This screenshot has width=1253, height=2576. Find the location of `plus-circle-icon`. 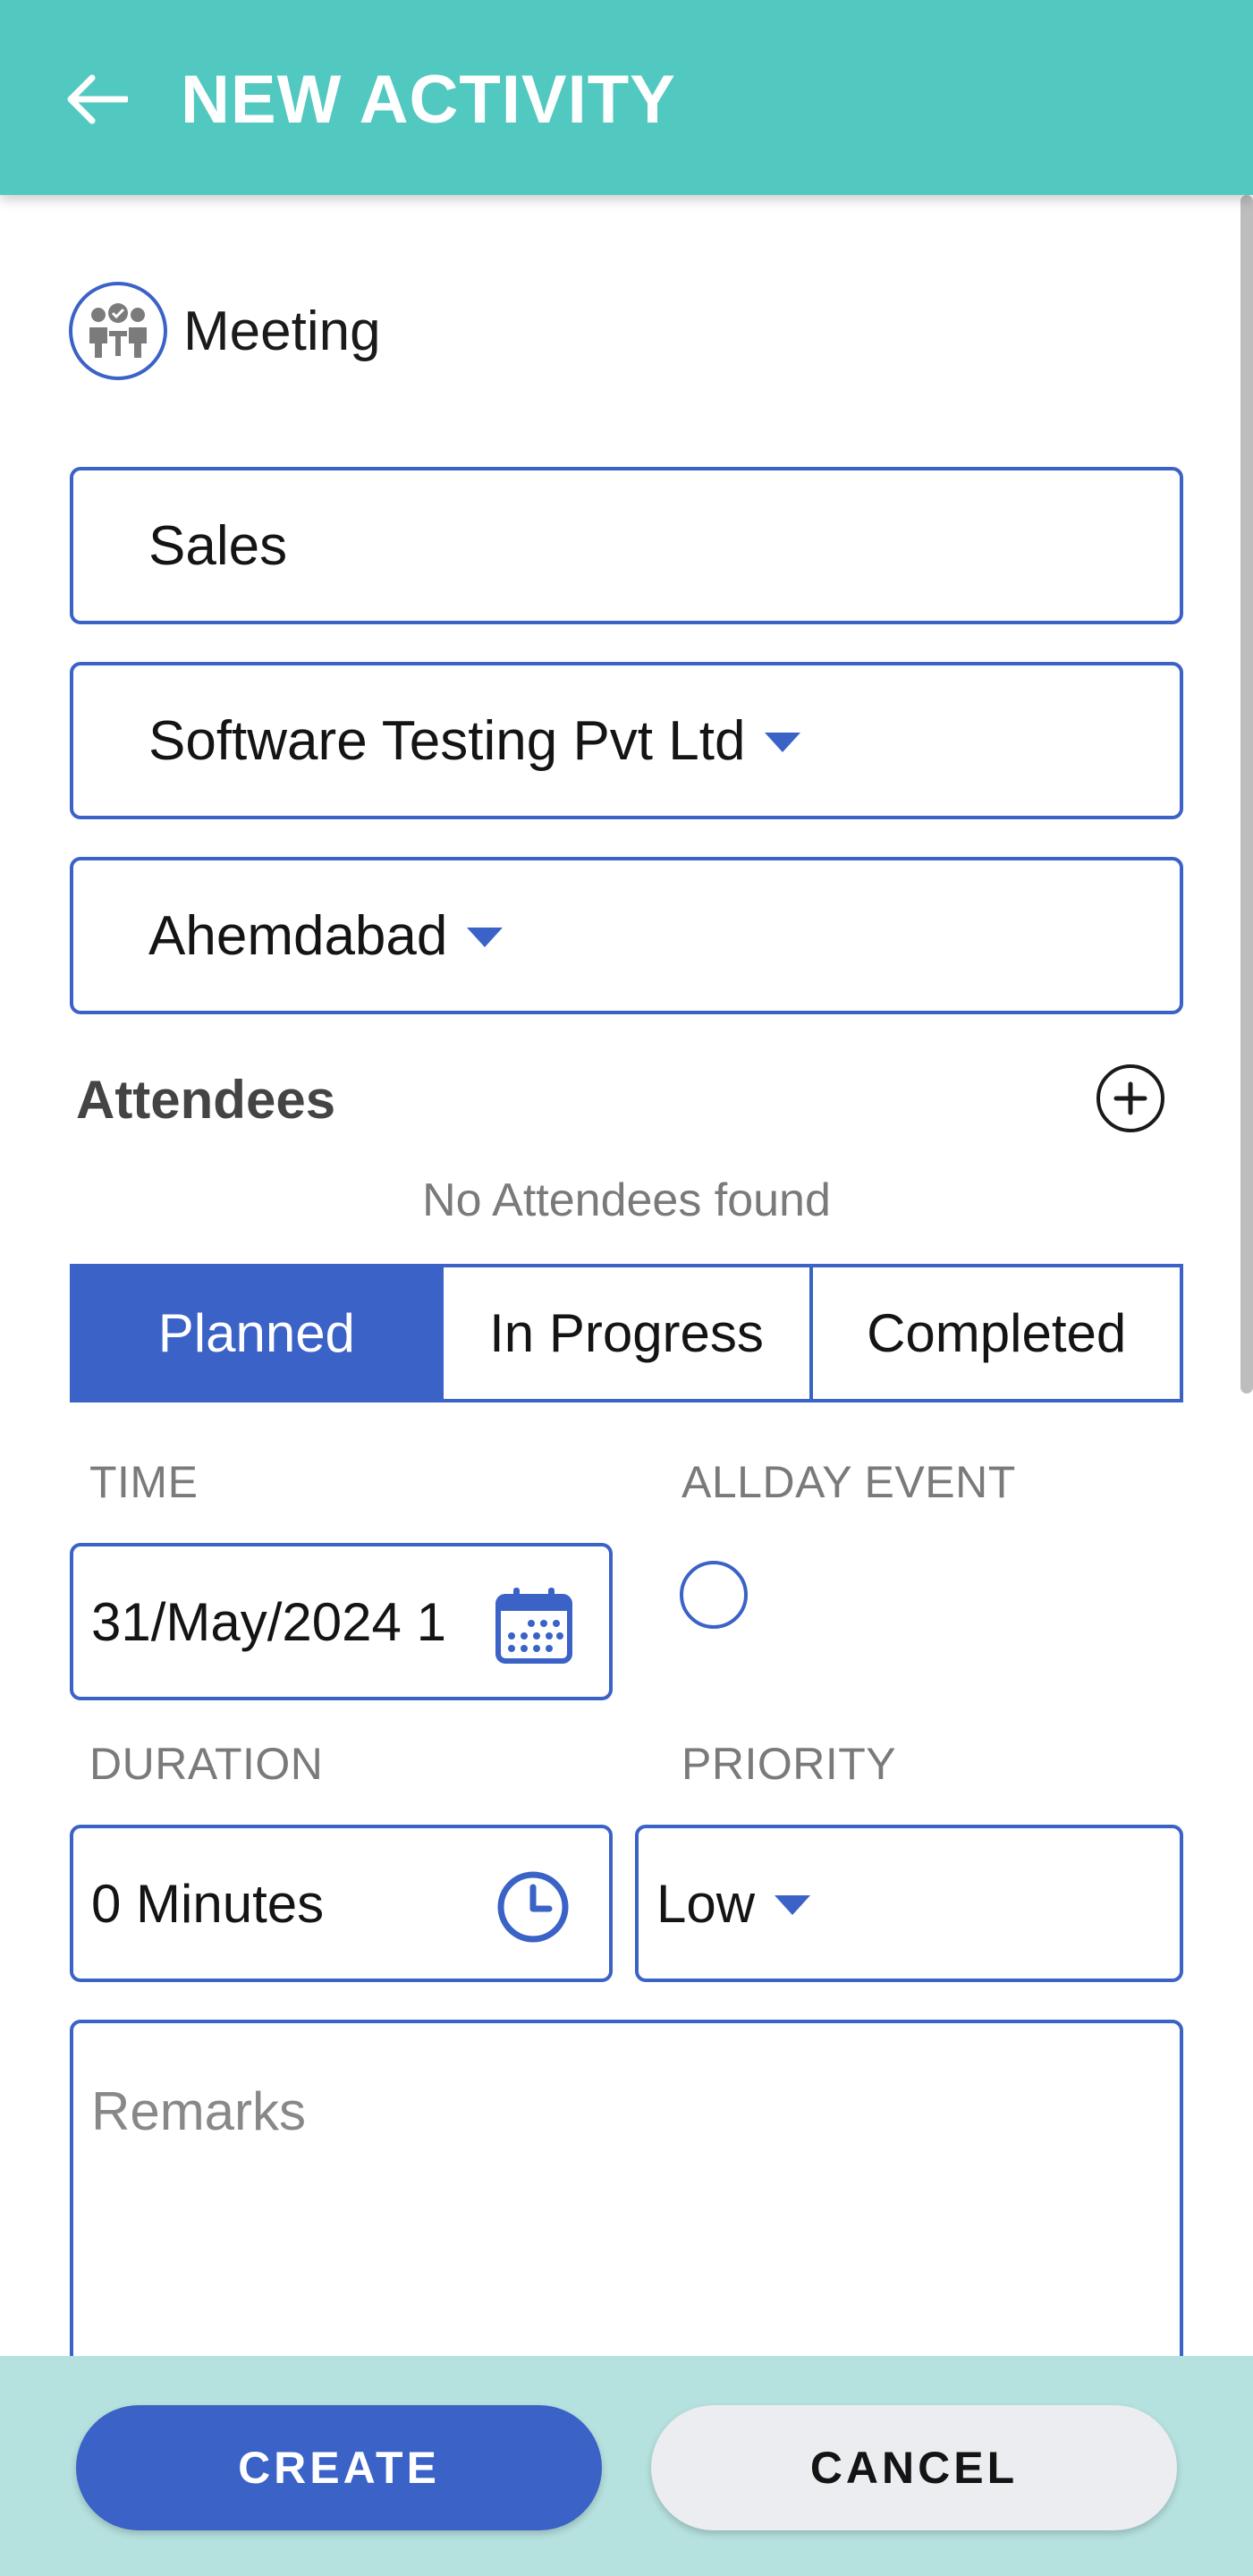

plus-circle-icon is located at coordinates (1130, 1098).